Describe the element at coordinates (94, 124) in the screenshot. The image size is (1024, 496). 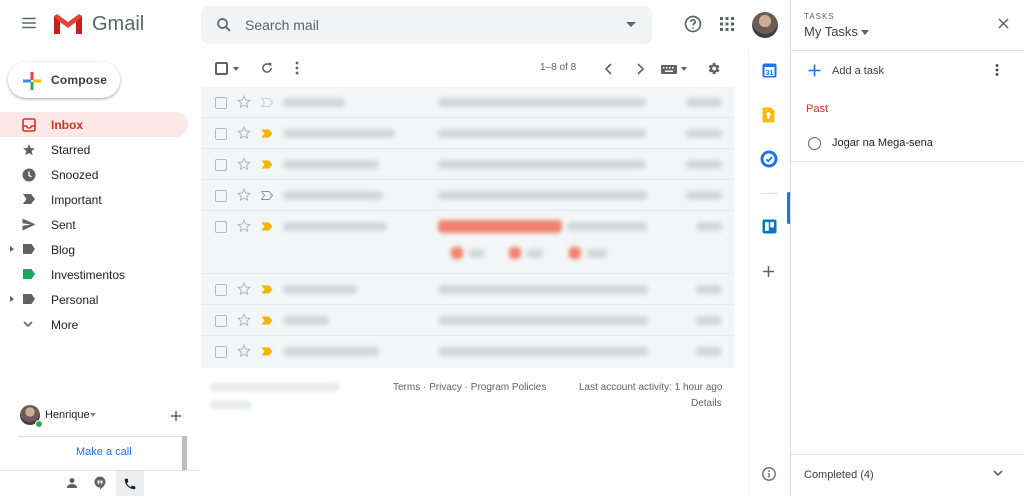
I see `sidebar-item-inbox: Inbox` at that location.